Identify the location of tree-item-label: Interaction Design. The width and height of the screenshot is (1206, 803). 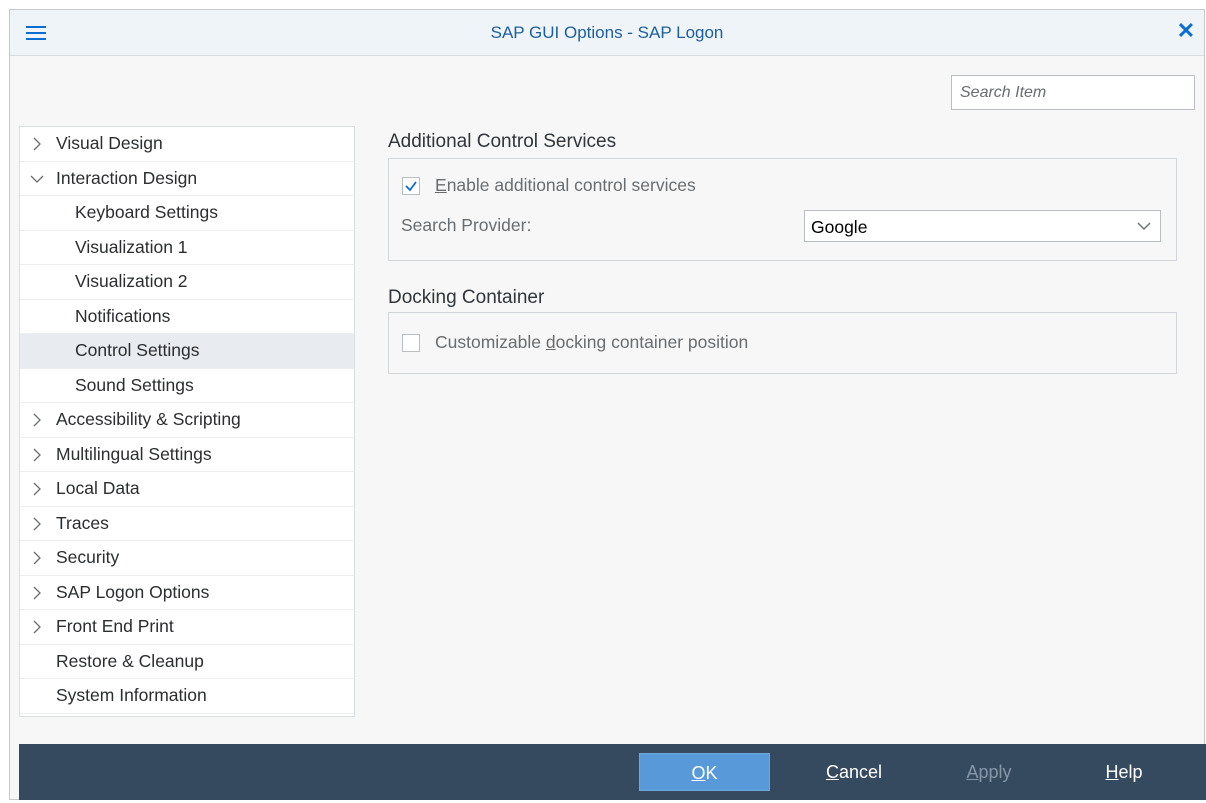
(127, 177).